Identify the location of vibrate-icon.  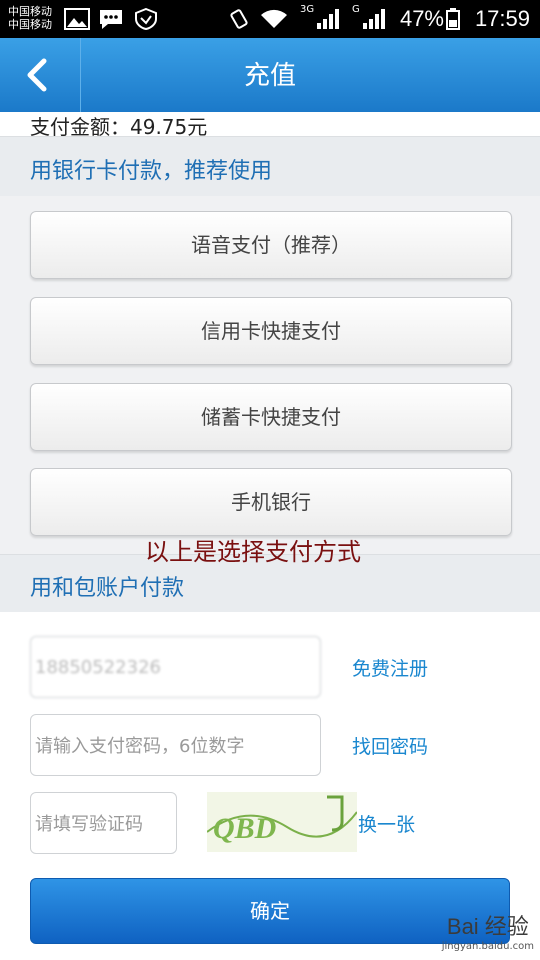
(239, 19).